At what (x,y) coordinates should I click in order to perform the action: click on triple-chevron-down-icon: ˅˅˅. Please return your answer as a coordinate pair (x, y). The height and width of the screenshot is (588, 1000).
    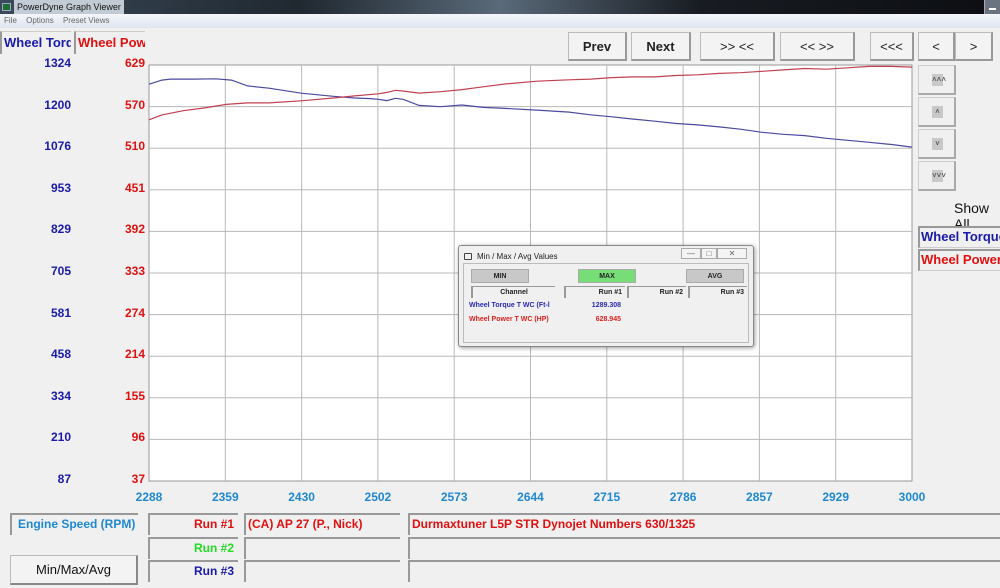
    Looking at the image, I should click on (939, 176).